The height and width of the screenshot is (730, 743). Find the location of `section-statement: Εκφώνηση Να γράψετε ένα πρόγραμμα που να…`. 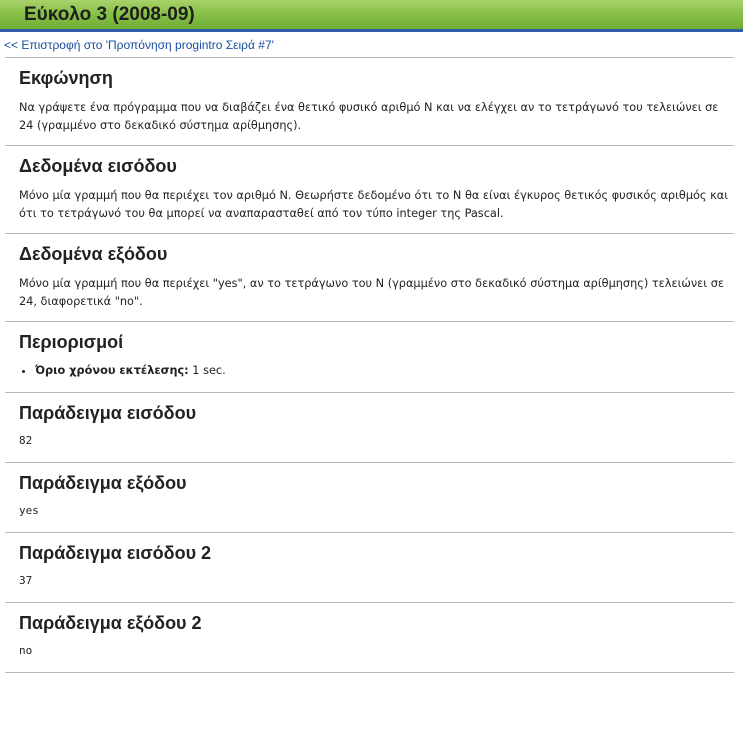

section-statement: Εκφώνηση Να γράψετε ένα πρόγραμμα που να… is located at coordinates (369, 101).